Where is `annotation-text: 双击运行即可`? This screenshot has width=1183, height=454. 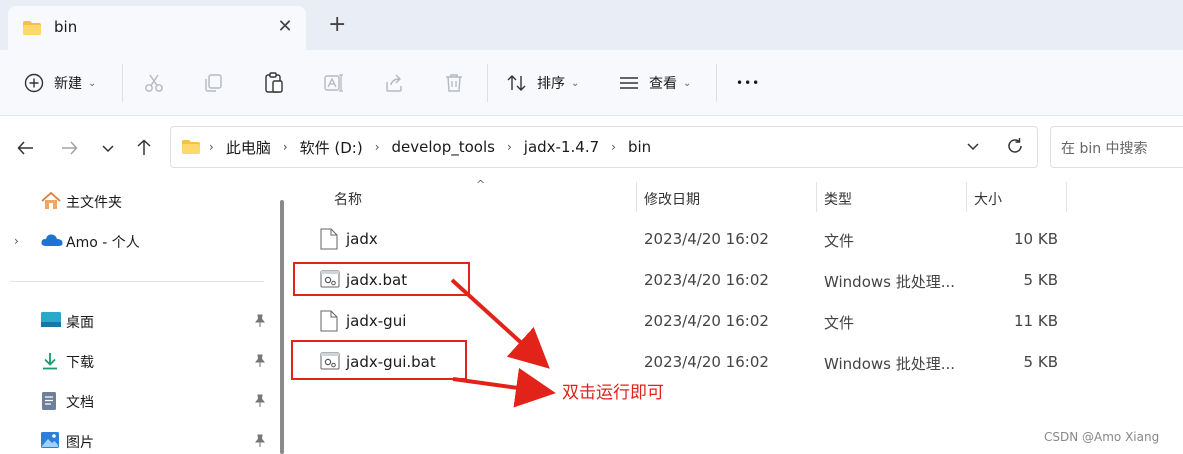
annotation-text: 双击运行即可 is located at coordinates (613, 393).